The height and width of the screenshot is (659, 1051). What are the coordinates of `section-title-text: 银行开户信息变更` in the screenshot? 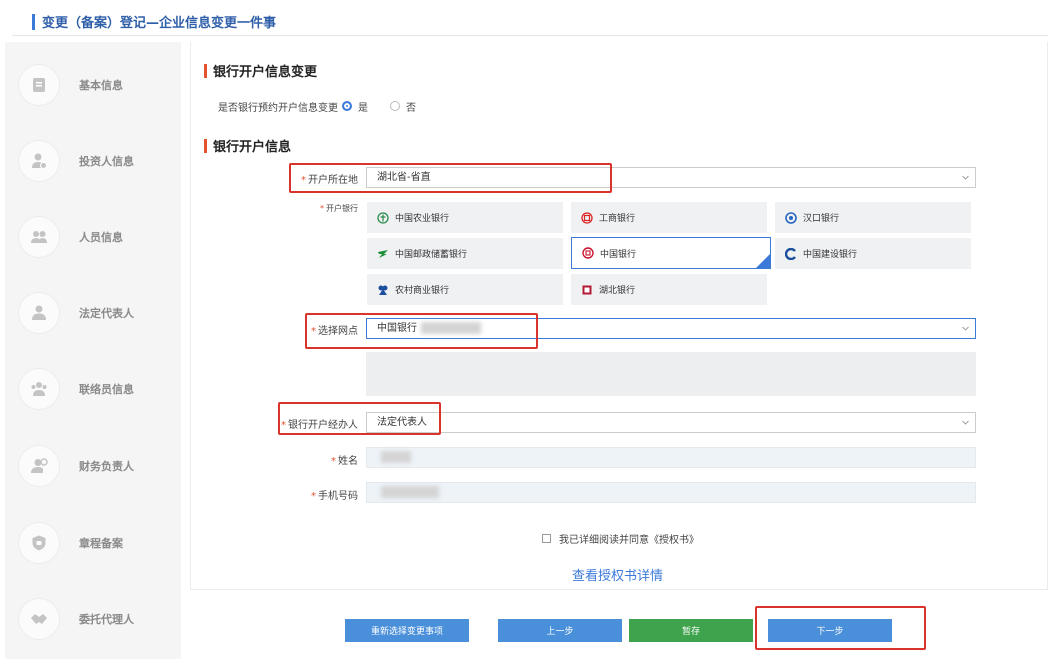 It's located at (265, 72).